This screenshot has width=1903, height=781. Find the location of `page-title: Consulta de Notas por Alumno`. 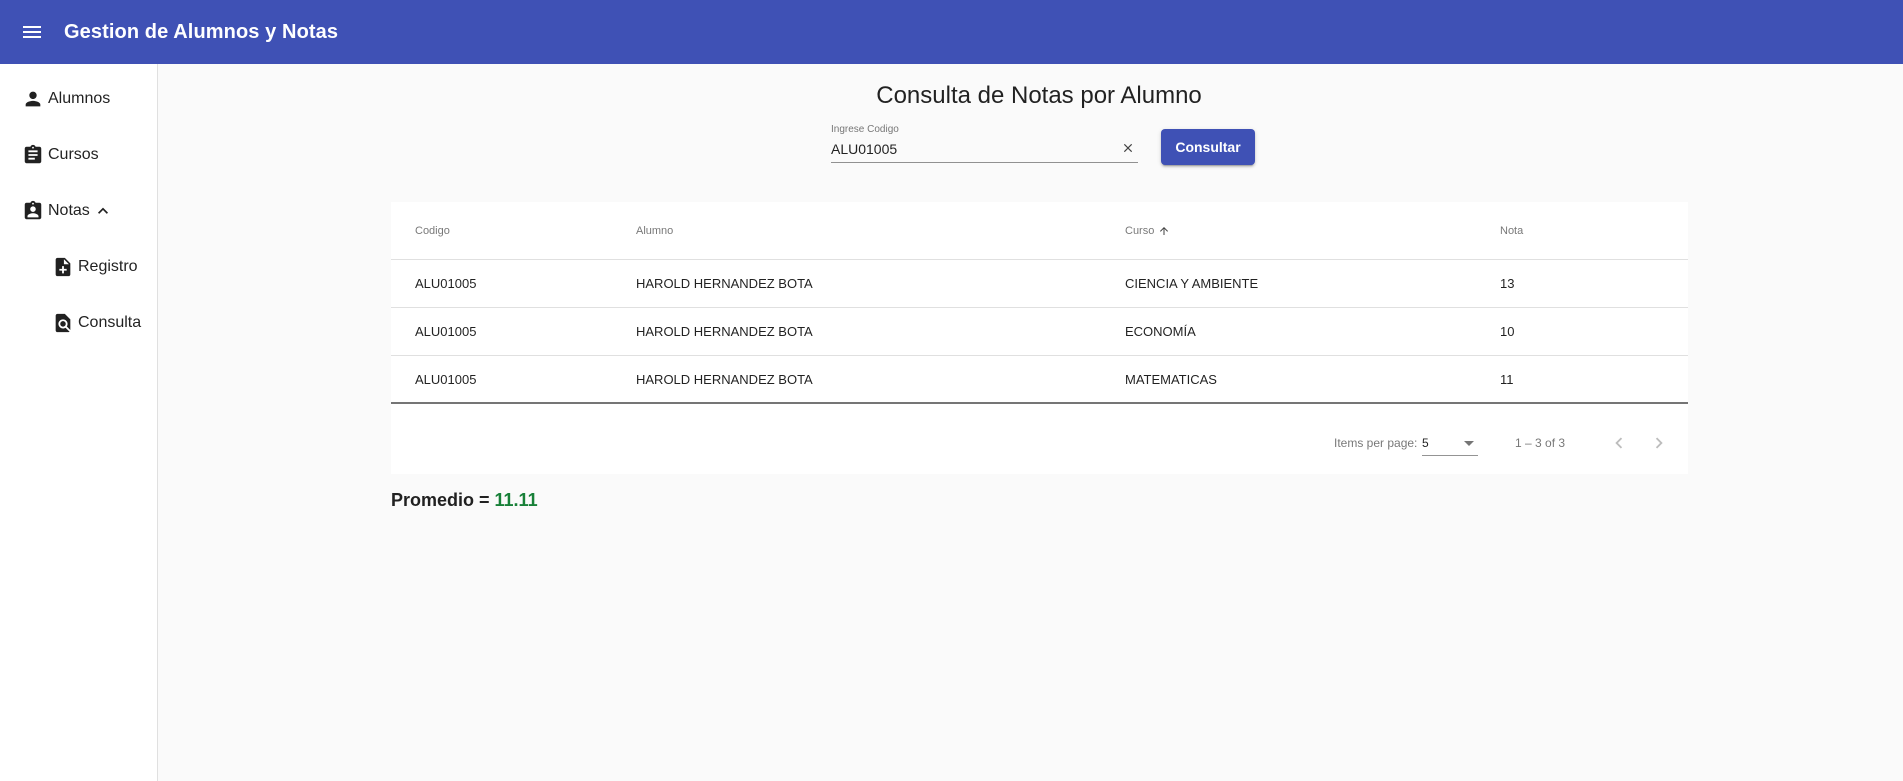

page-title: Consulta de Notas por Alumno is located at coordinates (1039, 95).